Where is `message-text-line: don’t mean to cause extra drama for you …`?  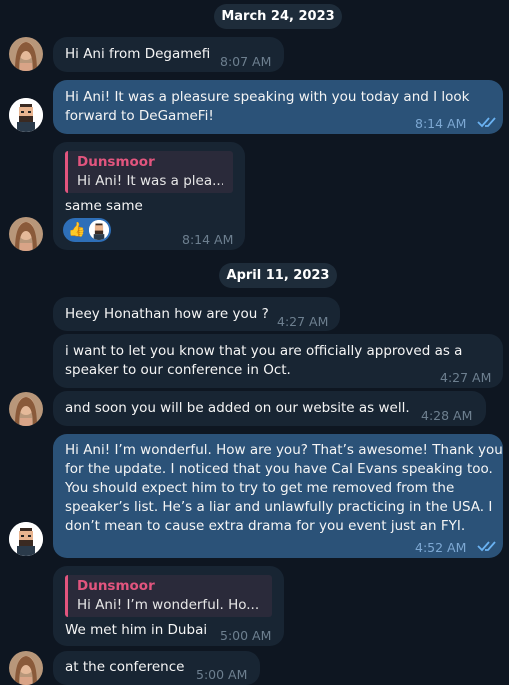
message-text-line: don’t mean to cause extra drama for you … is located at coordinates (265, 526).